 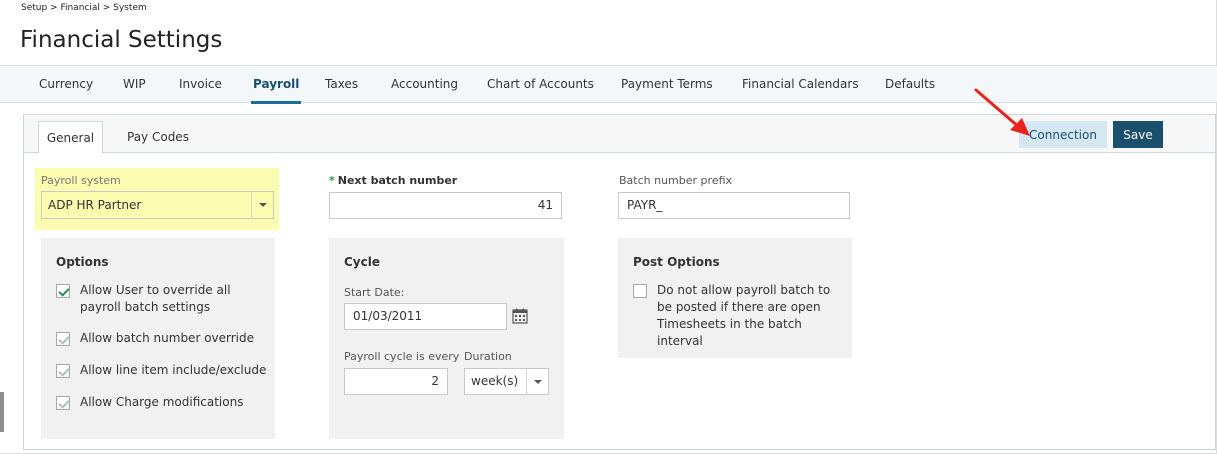 What do you see at coordinates (667, 84) in the screenshot?
I see `tab-payment-terms: Payment Terms` at bounding box center [667, 84].